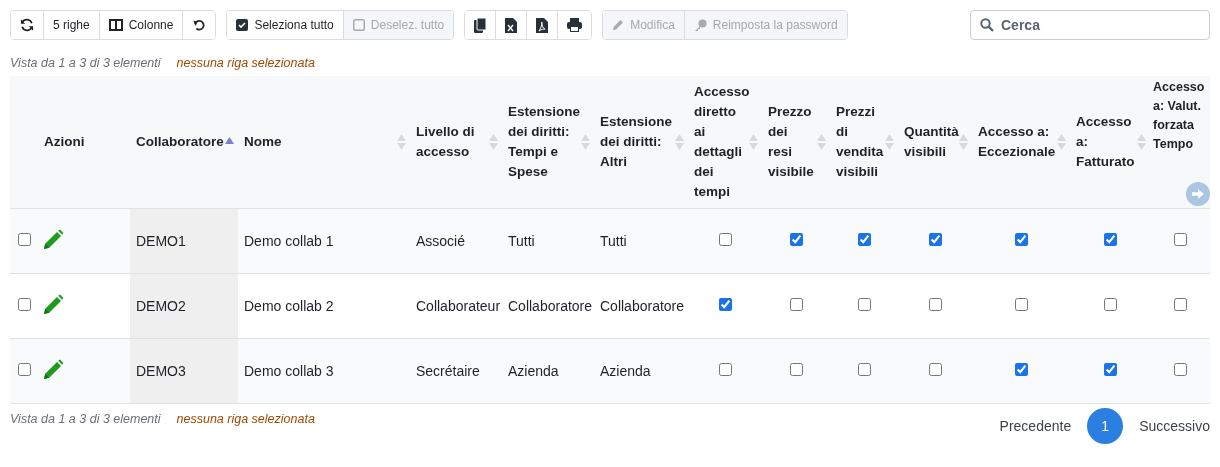 The height and width of the screenshot is (467, 1220). I want to click on print-button, so click(574, 25).